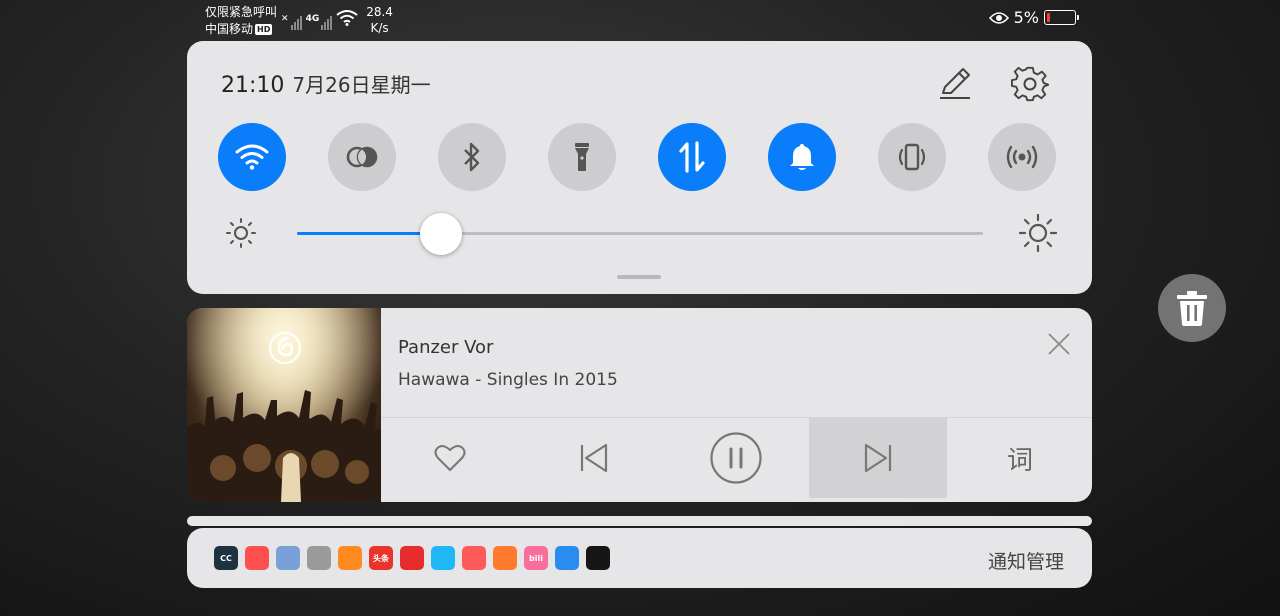 The width and height of the screenshot is (1280, 616). I want to click on status-left: 仅限紧急呼叫 中国移动 HD ✕ 4G 28.4 K/s, so click(299, 21).